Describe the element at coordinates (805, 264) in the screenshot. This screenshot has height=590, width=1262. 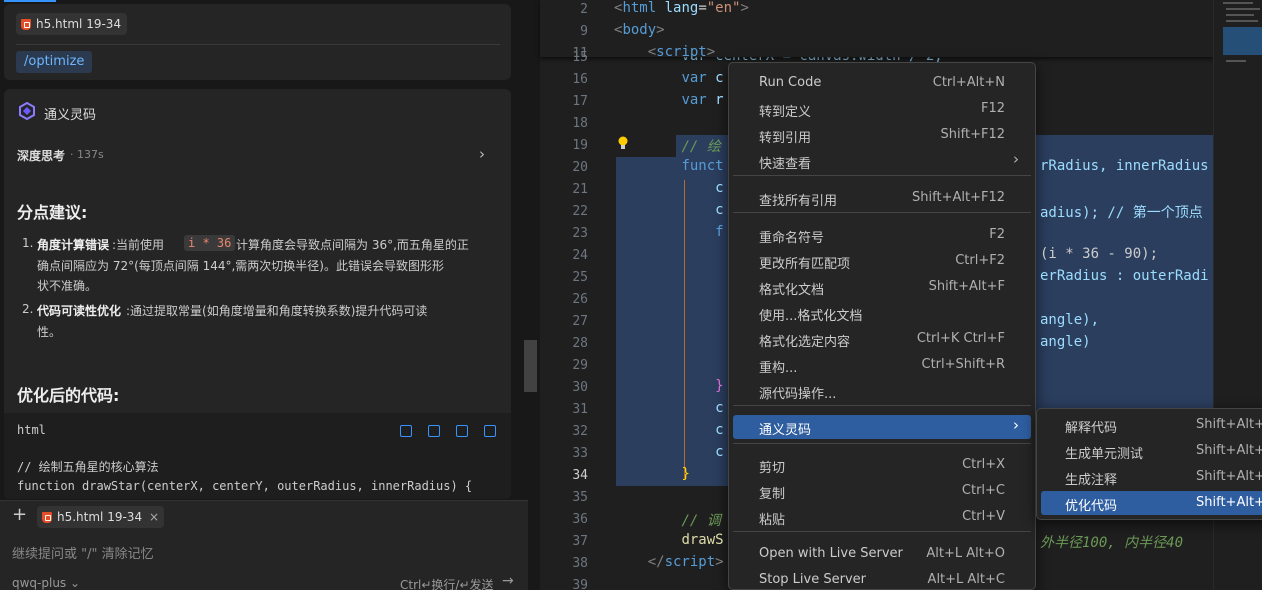
I see `menu-item-label: 更改所有匹配项` at that location.